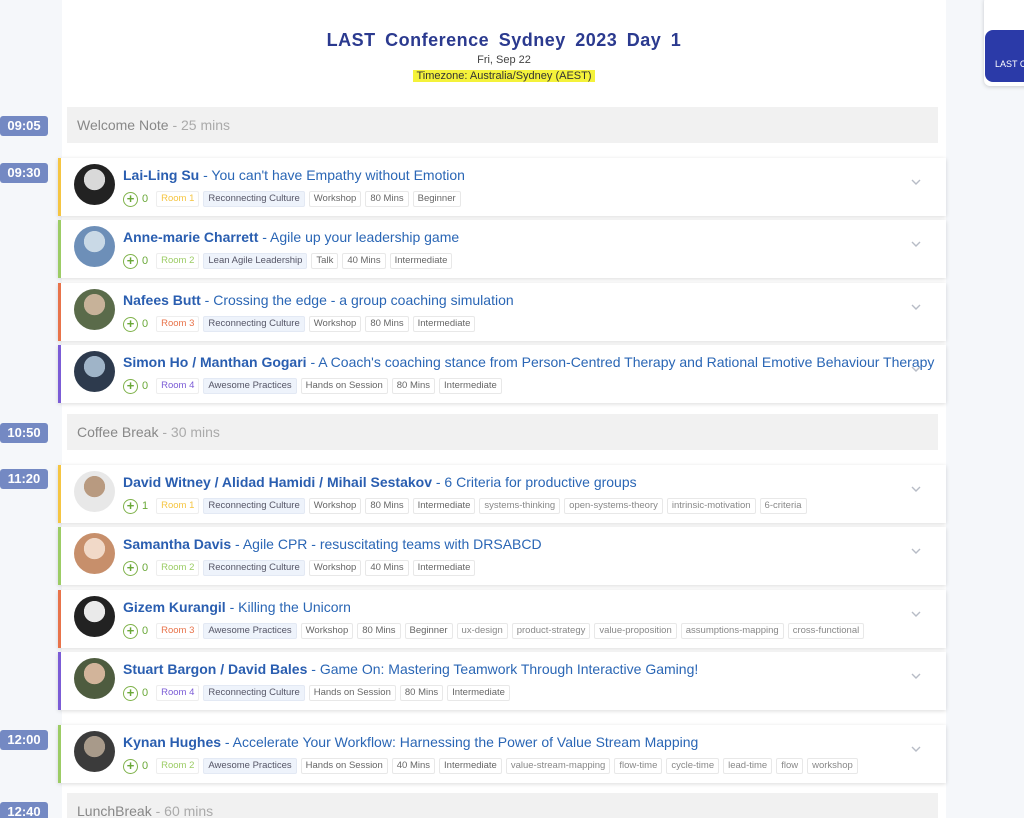 The image size is (1024, 818). I want to click on speaker-name: Lai-Ling Su, so click(161, 175).